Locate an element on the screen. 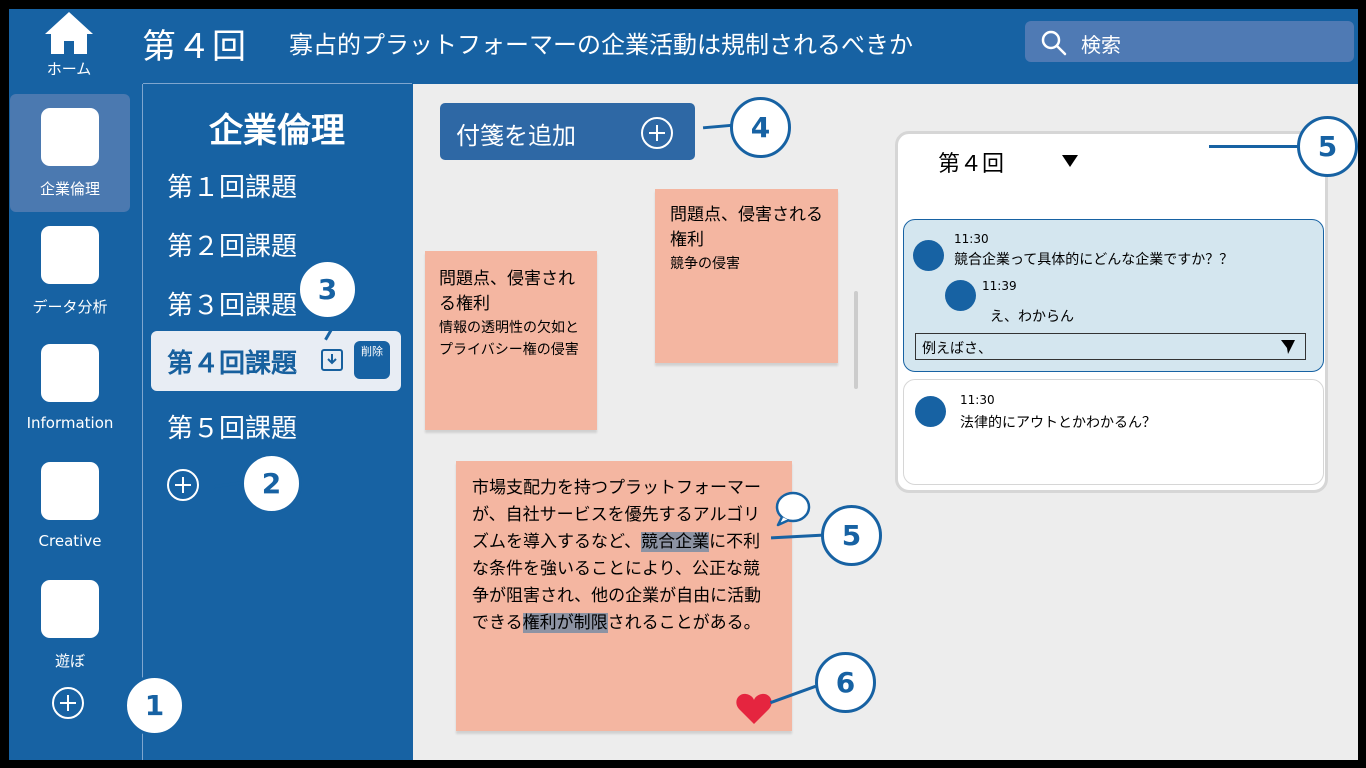 Image resolution: width=1366 pixels, height=768 pixels. add-sticky-note-button: 付箋を追加 is located at coordinates (567, 131).